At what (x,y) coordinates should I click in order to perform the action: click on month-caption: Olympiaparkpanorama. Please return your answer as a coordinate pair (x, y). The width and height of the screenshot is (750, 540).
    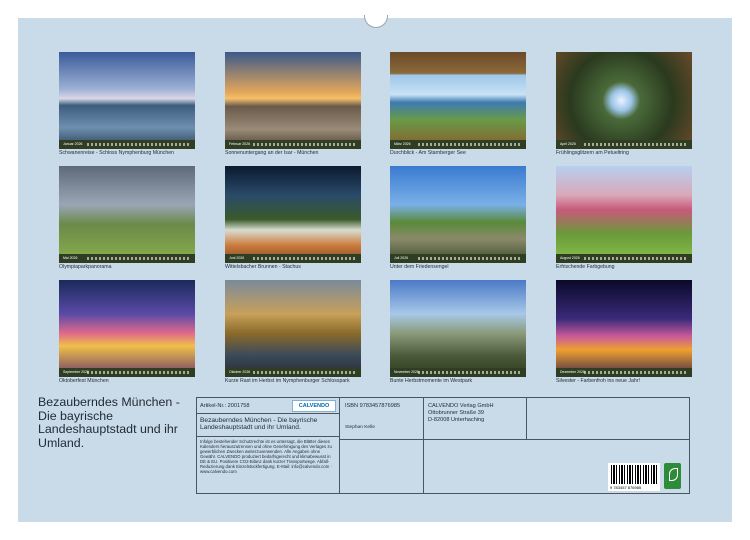
    Looking at the image, I should click on (85, 267).